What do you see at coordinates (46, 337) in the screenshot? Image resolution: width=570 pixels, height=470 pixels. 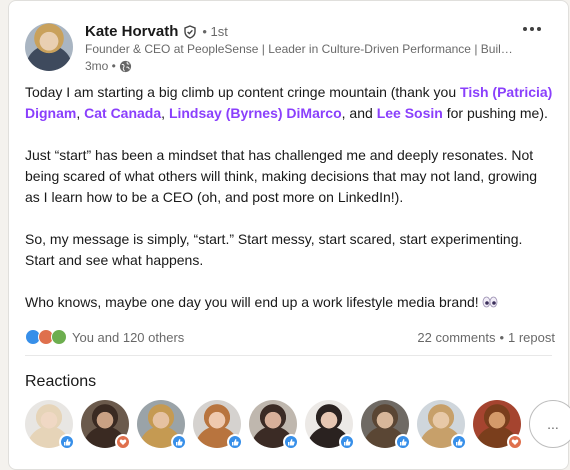 I see `reaction-icon-group` at bounding box center [46, 337].